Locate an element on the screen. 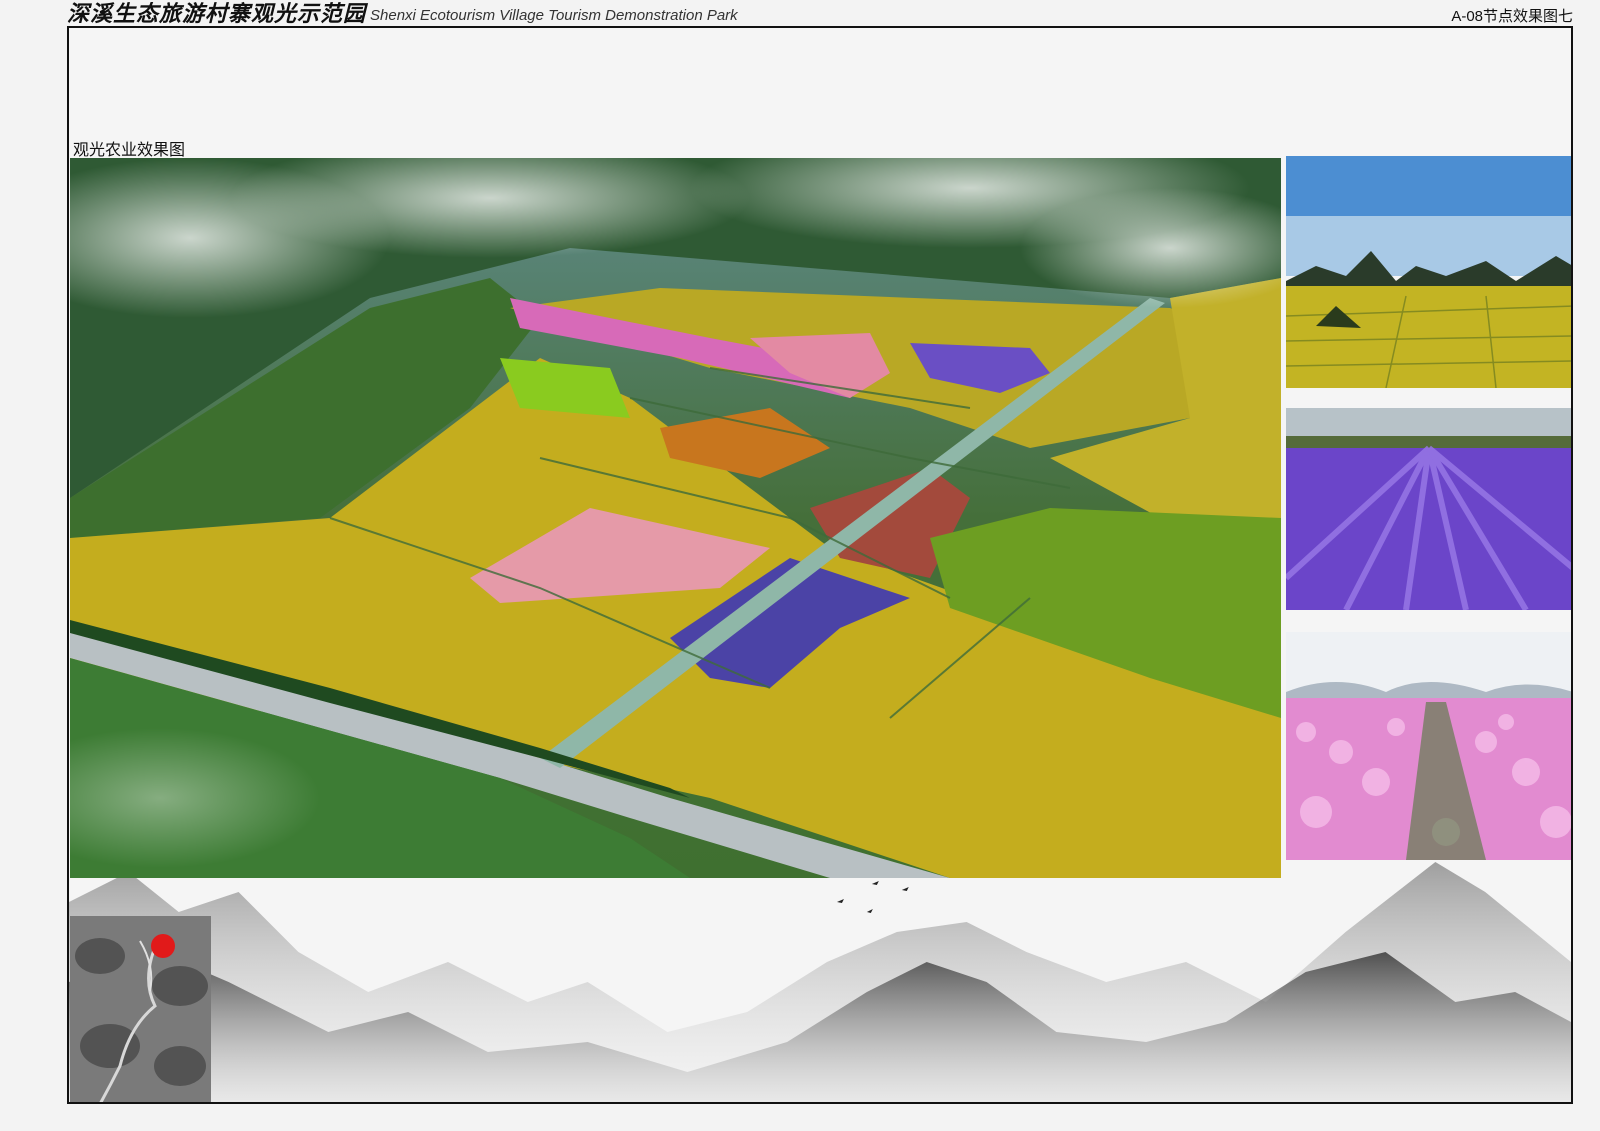 The image size is (1600, 1131). reference-photo-canola-hills is located at coordinates (1428, 272).